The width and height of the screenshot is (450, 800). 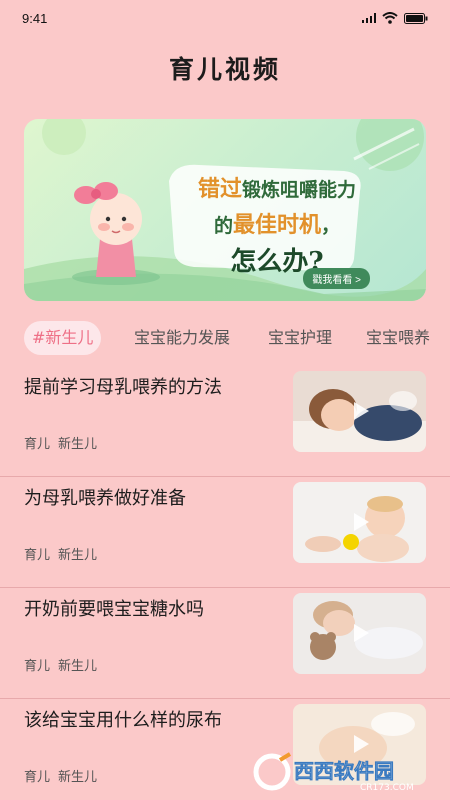 What do you see at coordinates (387, 788) in the screenshot?
I see `watermark-url: CR173.COM` at bounding box center [387, 788].